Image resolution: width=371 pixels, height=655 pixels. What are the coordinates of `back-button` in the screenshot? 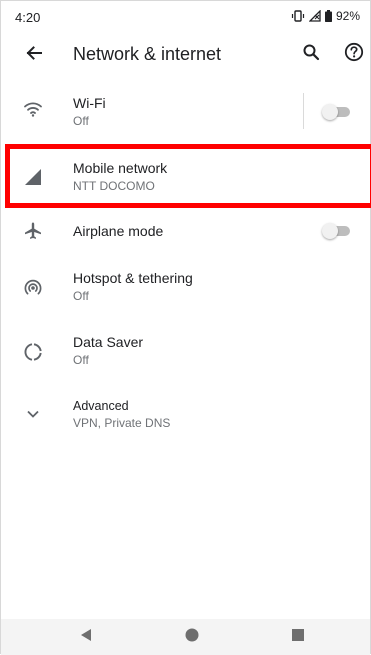 It's located at (34, 55).